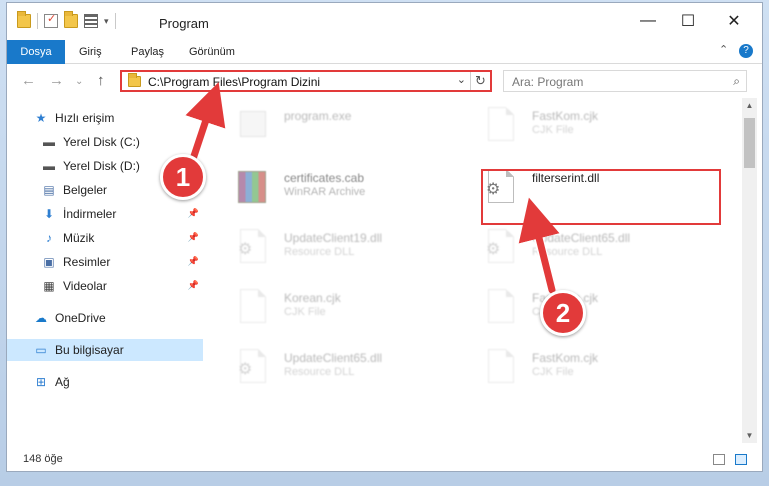 This screenshot has width=769, height=486. Describe the element at coordinates (625, 81) in the screenshot. I see `search-box: Ara: Program ⌕` at that location.